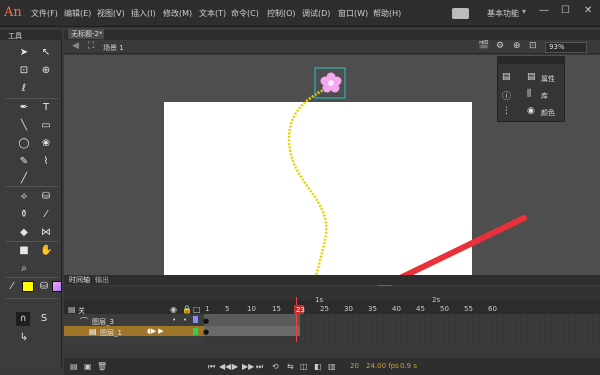  I want to click on frame-tick: 30, so click(348, 309).